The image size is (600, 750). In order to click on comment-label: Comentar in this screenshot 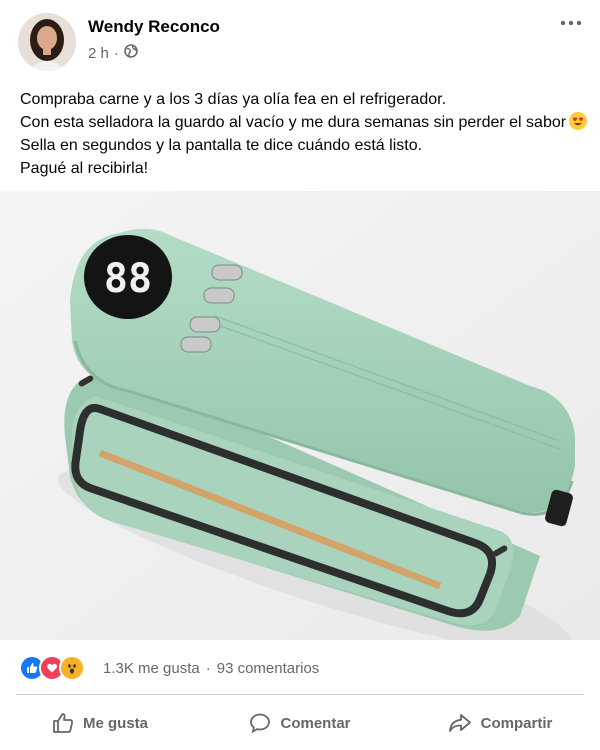, I will do `click(315, 723)`.